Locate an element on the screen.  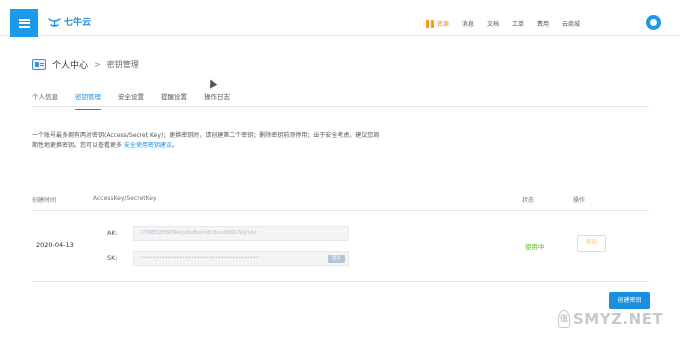
header-created-time: 创建时间 is located at coordinates (44, 200).